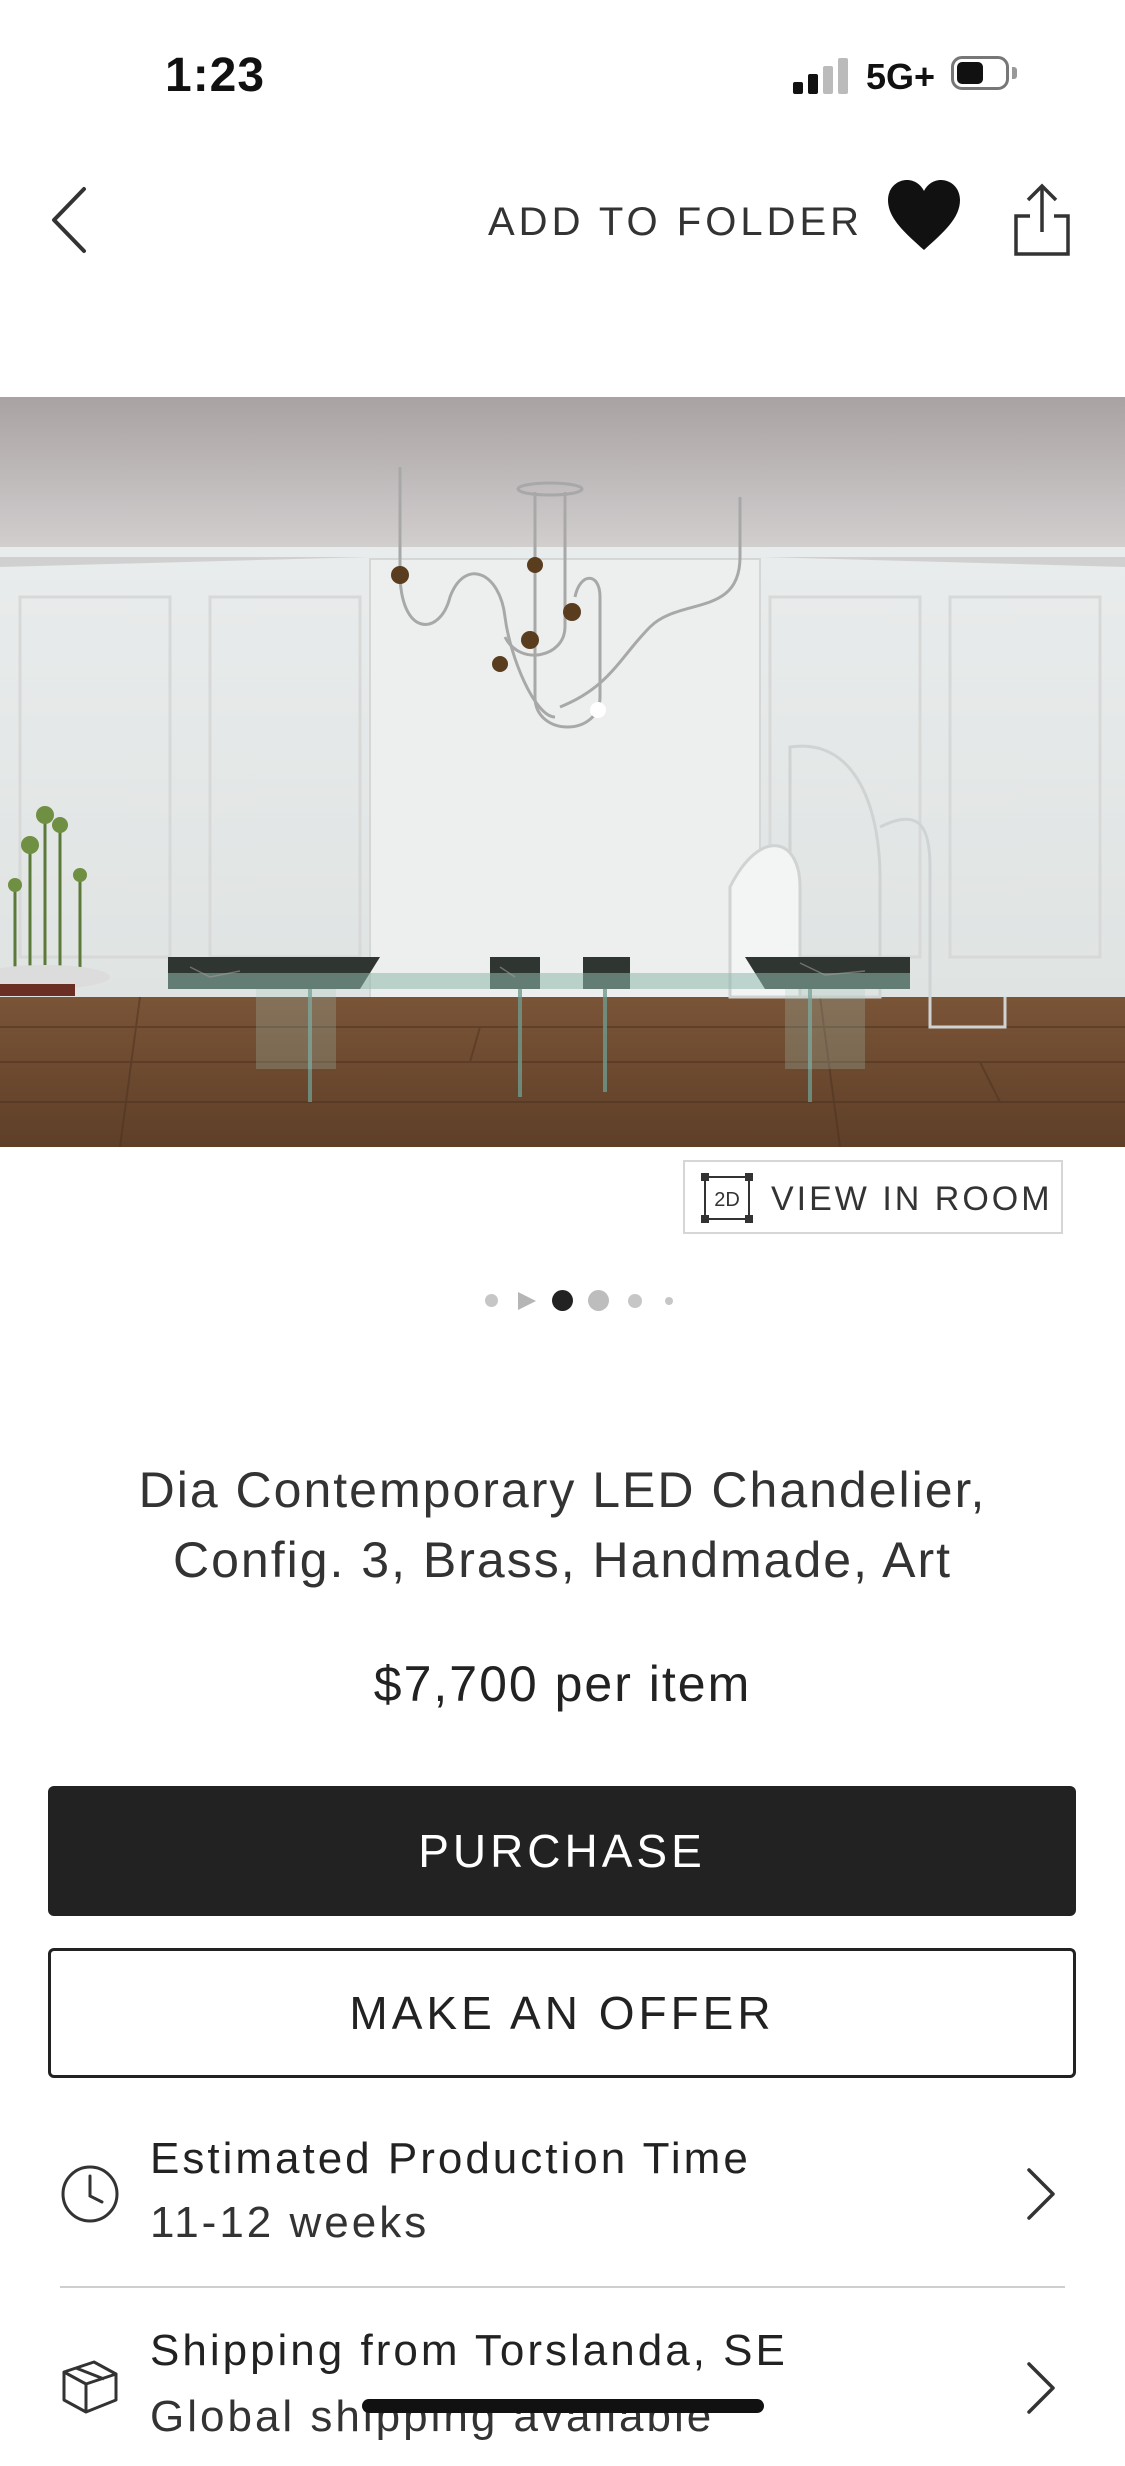 This screenshot has height=2466, width=1125. What do you see at coordinates (90, 2194) in the screenshot?
I see `clock-icon` at bounding box center [90, 2194].